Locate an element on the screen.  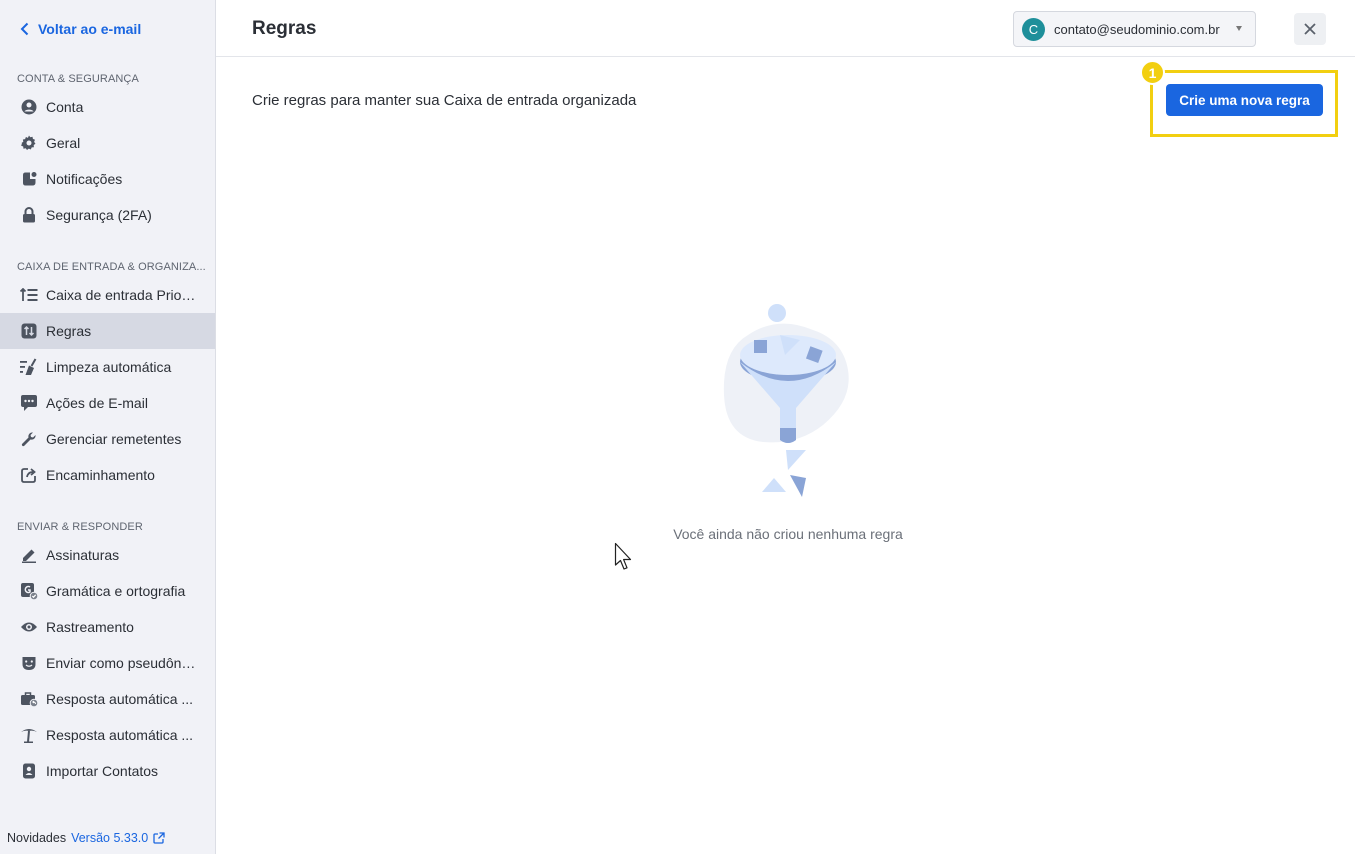
sidebar-item-conta: Conta is located at coordinates (107, 107).